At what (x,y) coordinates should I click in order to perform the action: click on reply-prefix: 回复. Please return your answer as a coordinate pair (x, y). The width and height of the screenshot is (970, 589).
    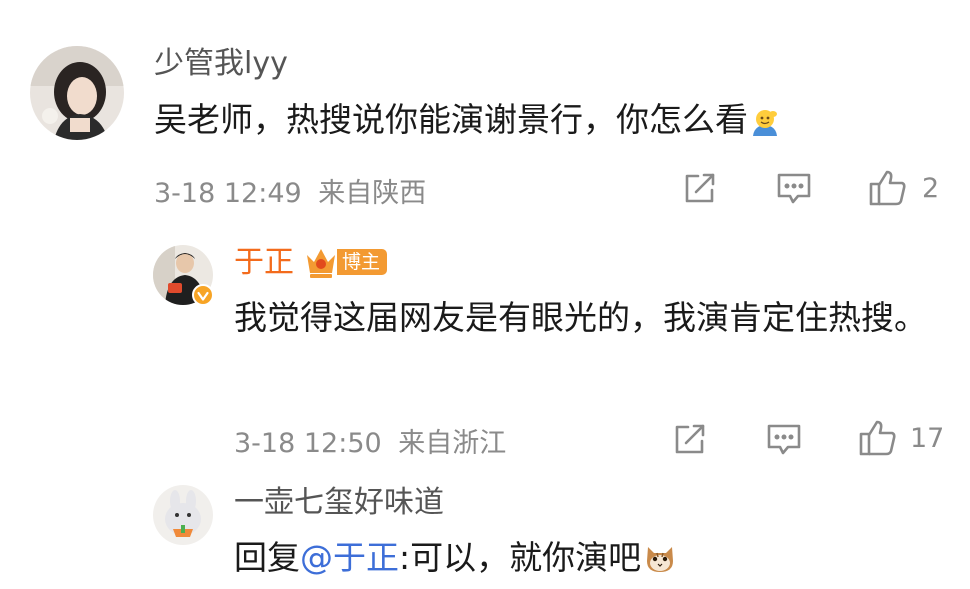
    Looking at the image, I should click on (267, 557).